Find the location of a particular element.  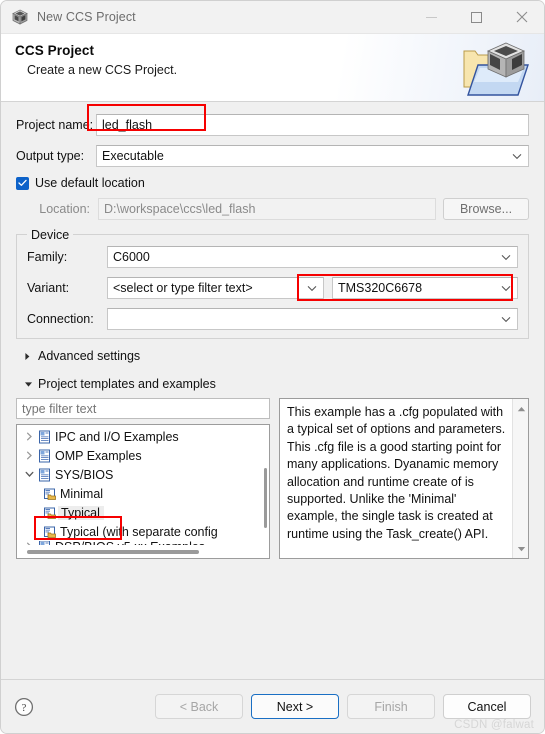

cancel-button: Cancel is located at coordinates (487, 706).